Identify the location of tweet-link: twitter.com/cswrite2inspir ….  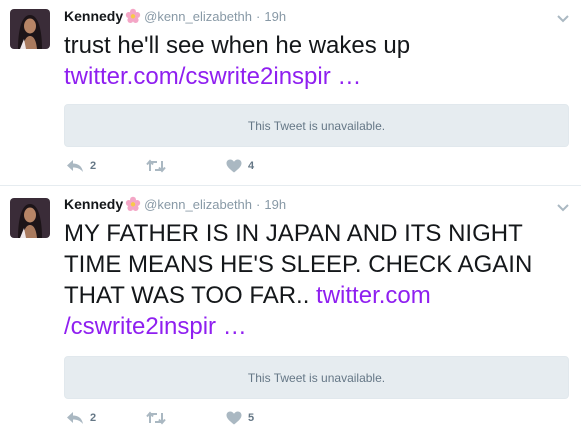
(212, 76).